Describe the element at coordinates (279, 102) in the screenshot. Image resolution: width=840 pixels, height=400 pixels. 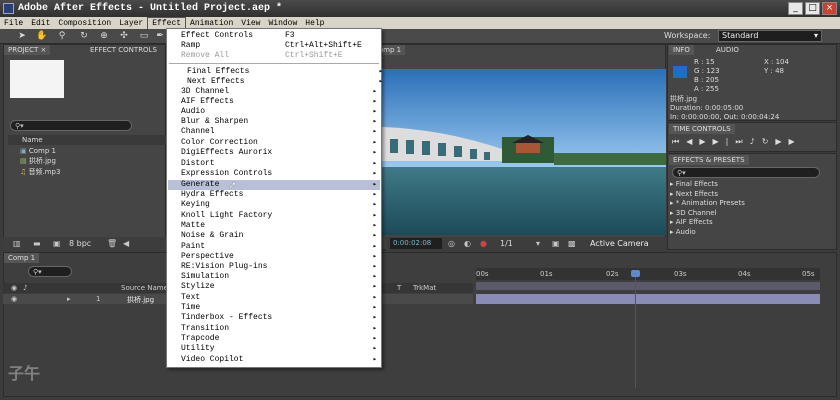
I see `submenu-aif-effects: AIF Effects` at that location.